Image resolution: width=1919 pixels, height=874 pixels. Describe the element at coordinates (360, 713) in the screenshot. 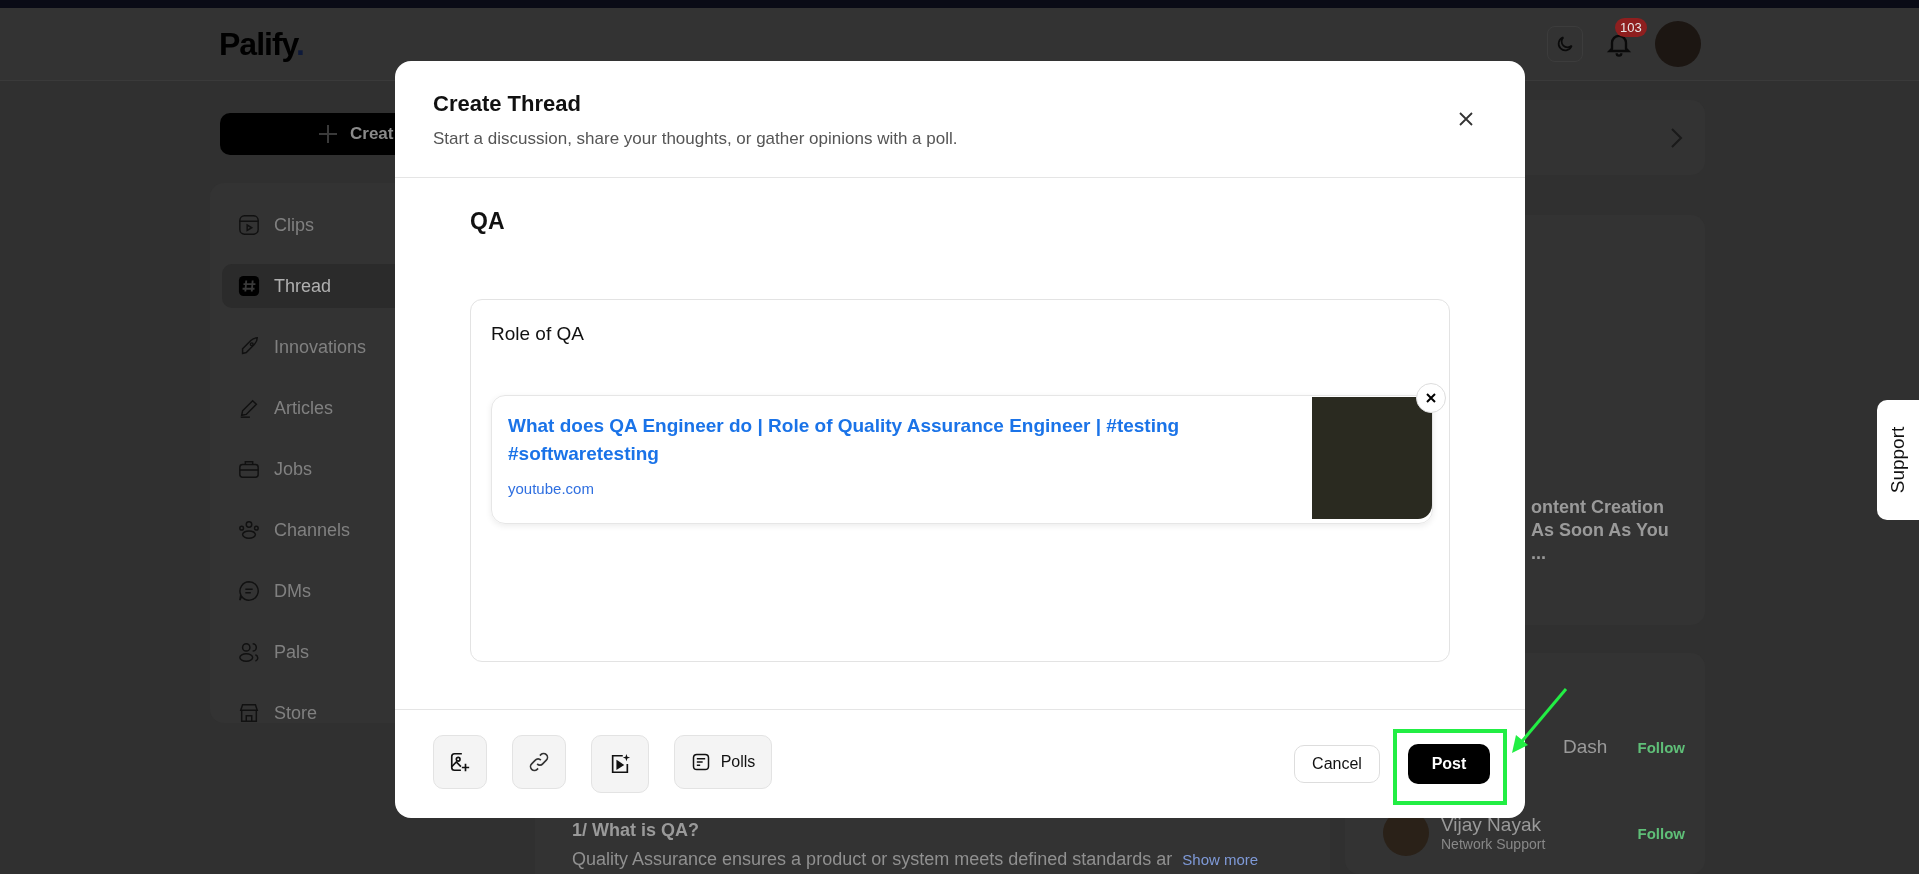

I see `sidebar-item: Store` at that location.